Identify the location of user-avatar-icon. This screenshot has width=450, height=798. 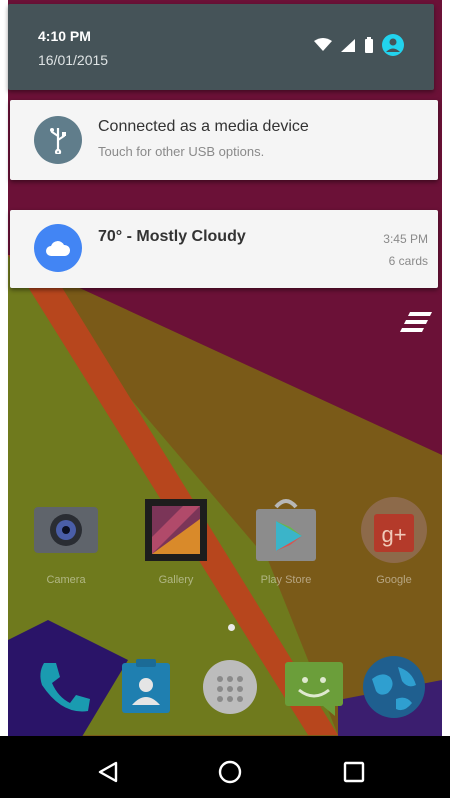
(393, 45).